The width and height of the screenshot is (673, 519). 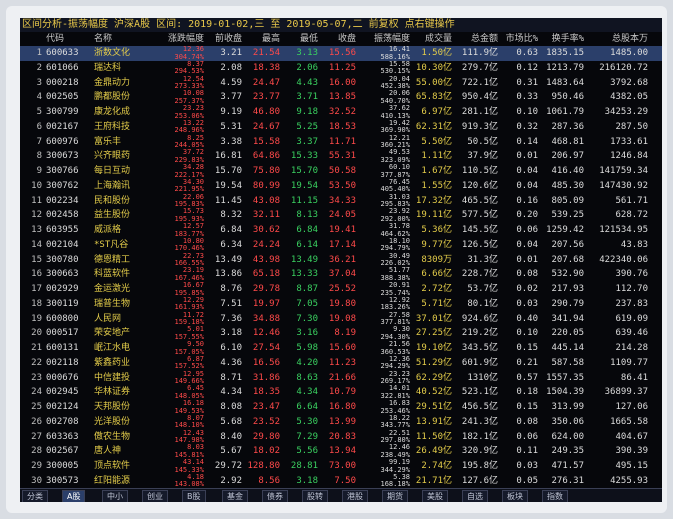 What do you see at coordinates (475, 496) in the screenshot?
I see `tab-market-11: 自选` at bounding box center [475, 496].